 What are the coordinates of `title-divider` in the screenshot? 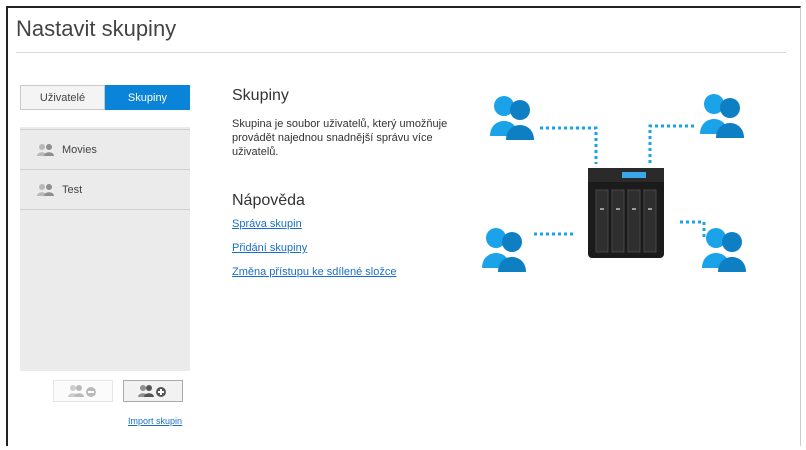 It's located at (401, 52).